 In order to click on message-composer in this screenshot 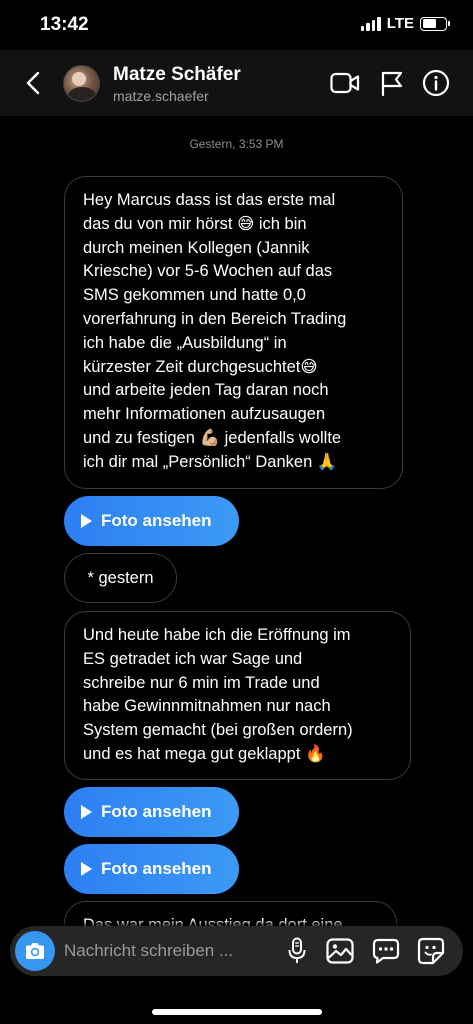, I will do `click(236, 951)`.